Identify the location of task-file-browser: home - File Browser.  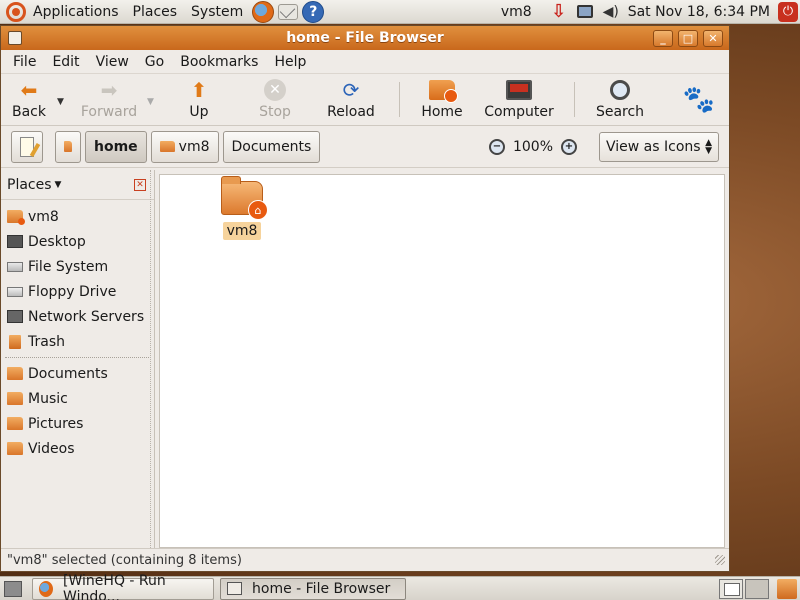
(313, 588).